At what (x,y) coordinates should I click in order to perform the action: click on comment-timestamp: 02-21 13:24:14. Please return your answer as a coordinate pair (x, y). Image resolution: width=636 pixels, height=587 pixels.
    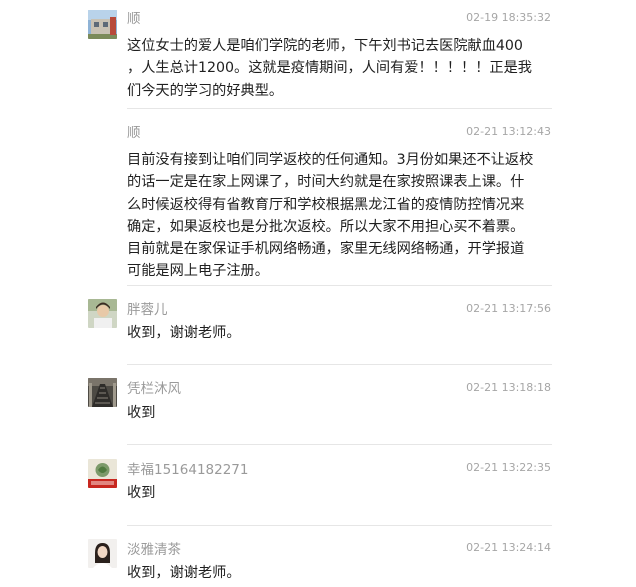
    Looking at the image, I should click on (508, 547).